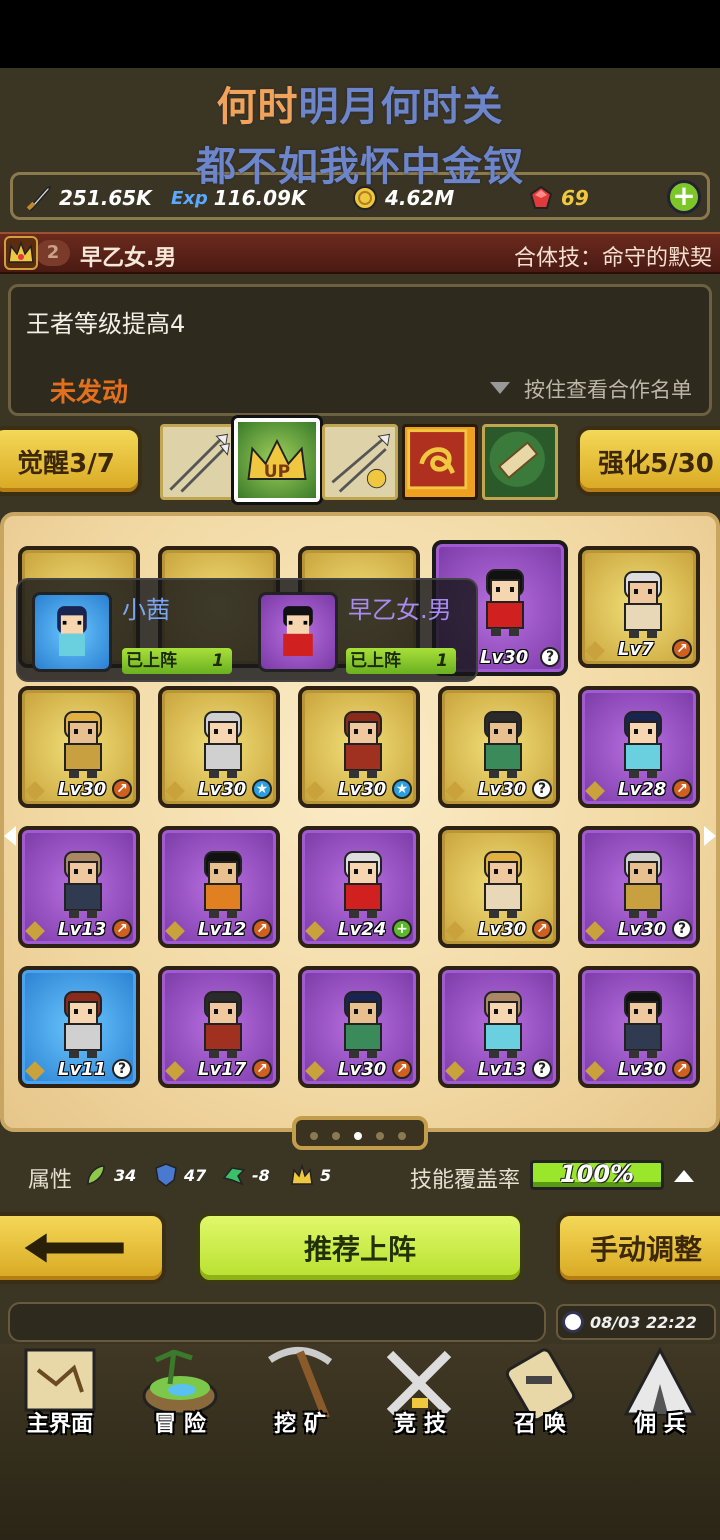  I want to click on hero-card: Lv24 +, so click(359, 887).